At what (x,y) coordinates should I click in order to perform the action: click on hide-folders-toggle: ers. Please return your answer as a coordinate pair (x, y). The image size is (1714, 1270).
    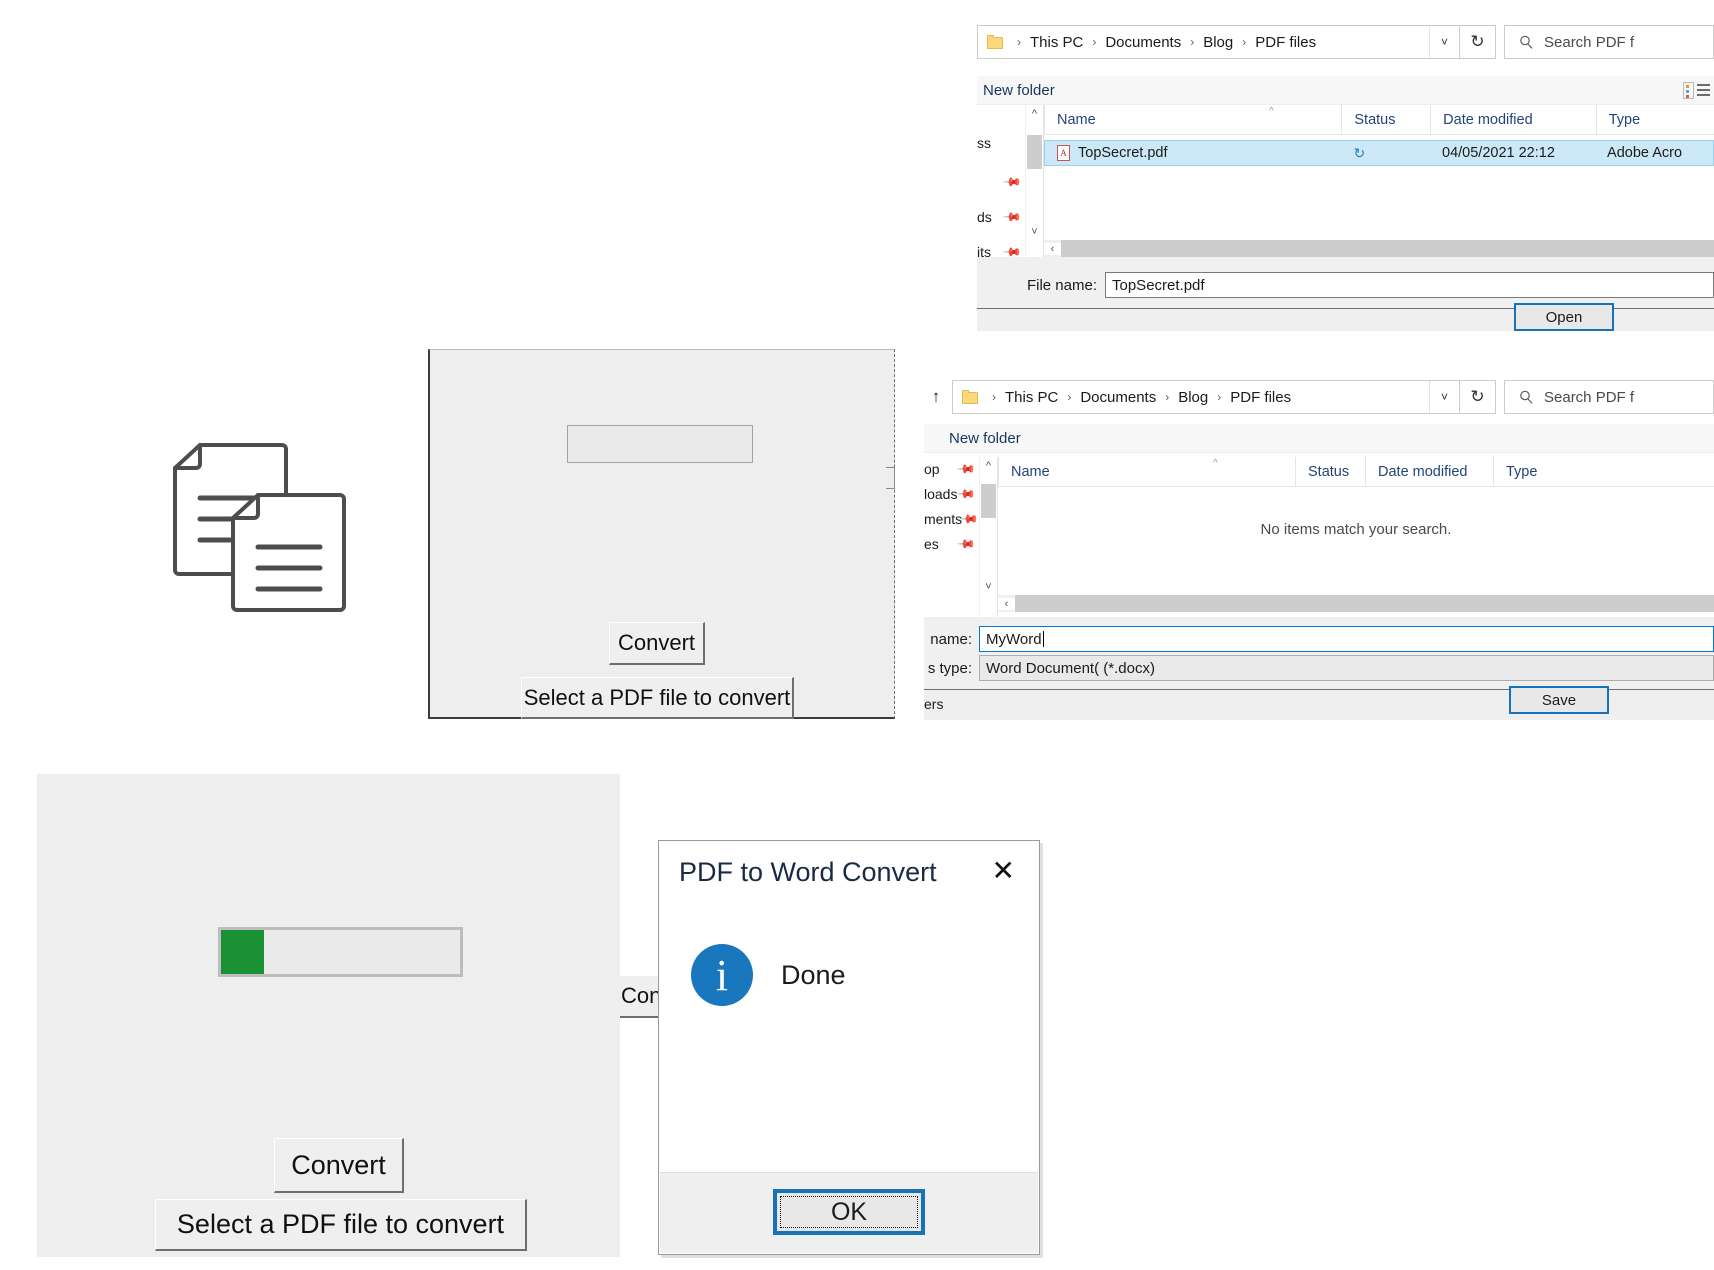
    Looking at the image, I should click on (933, 704).